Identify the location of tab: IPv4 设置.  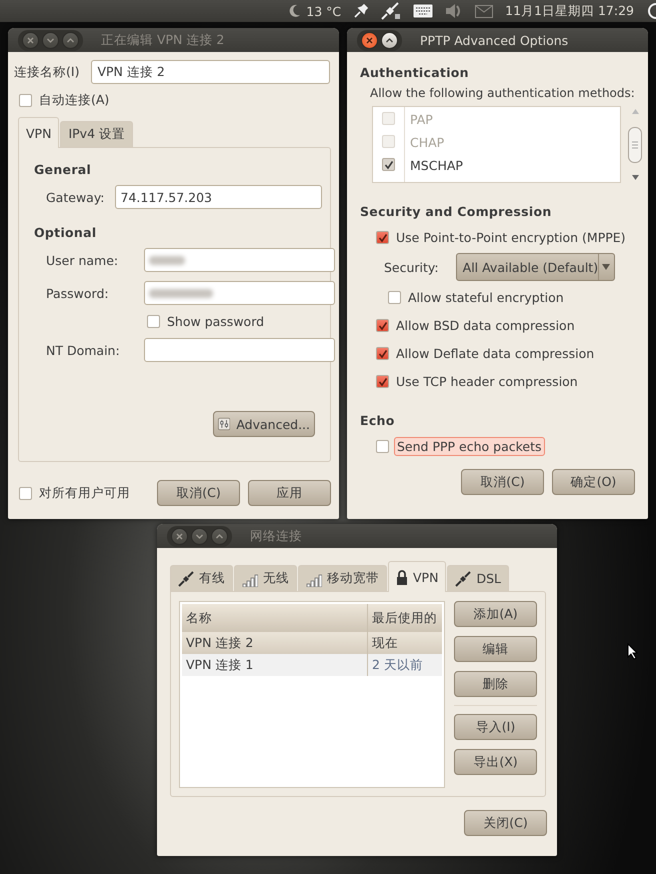
(97, 134).